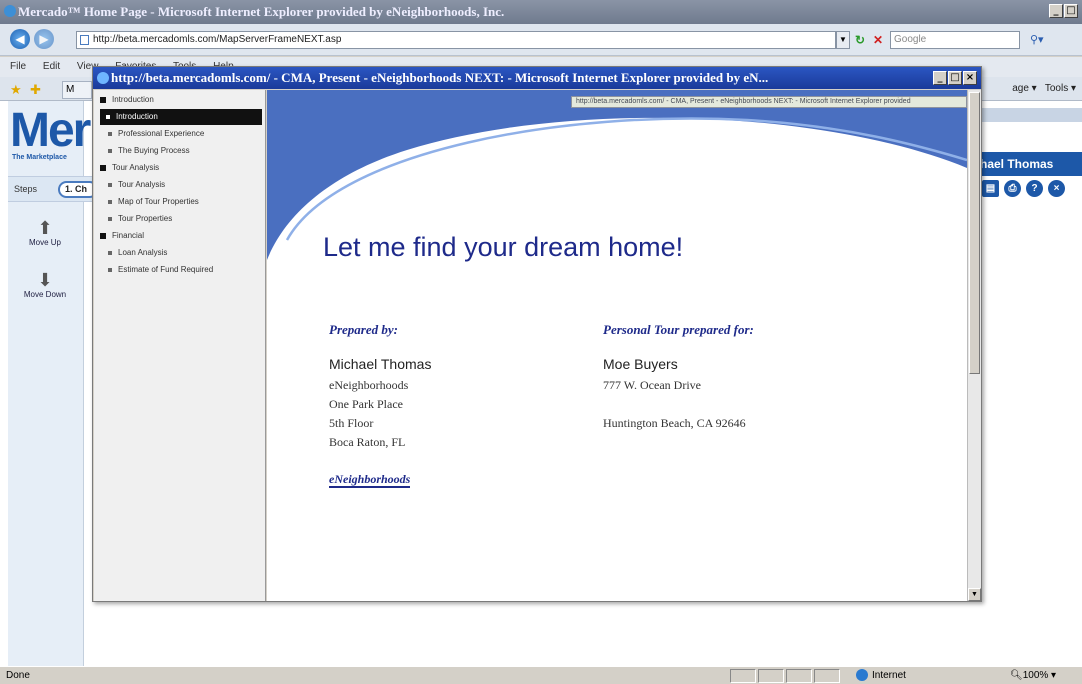  I want to click on move-up-label: Move Up, so click(44, 242).